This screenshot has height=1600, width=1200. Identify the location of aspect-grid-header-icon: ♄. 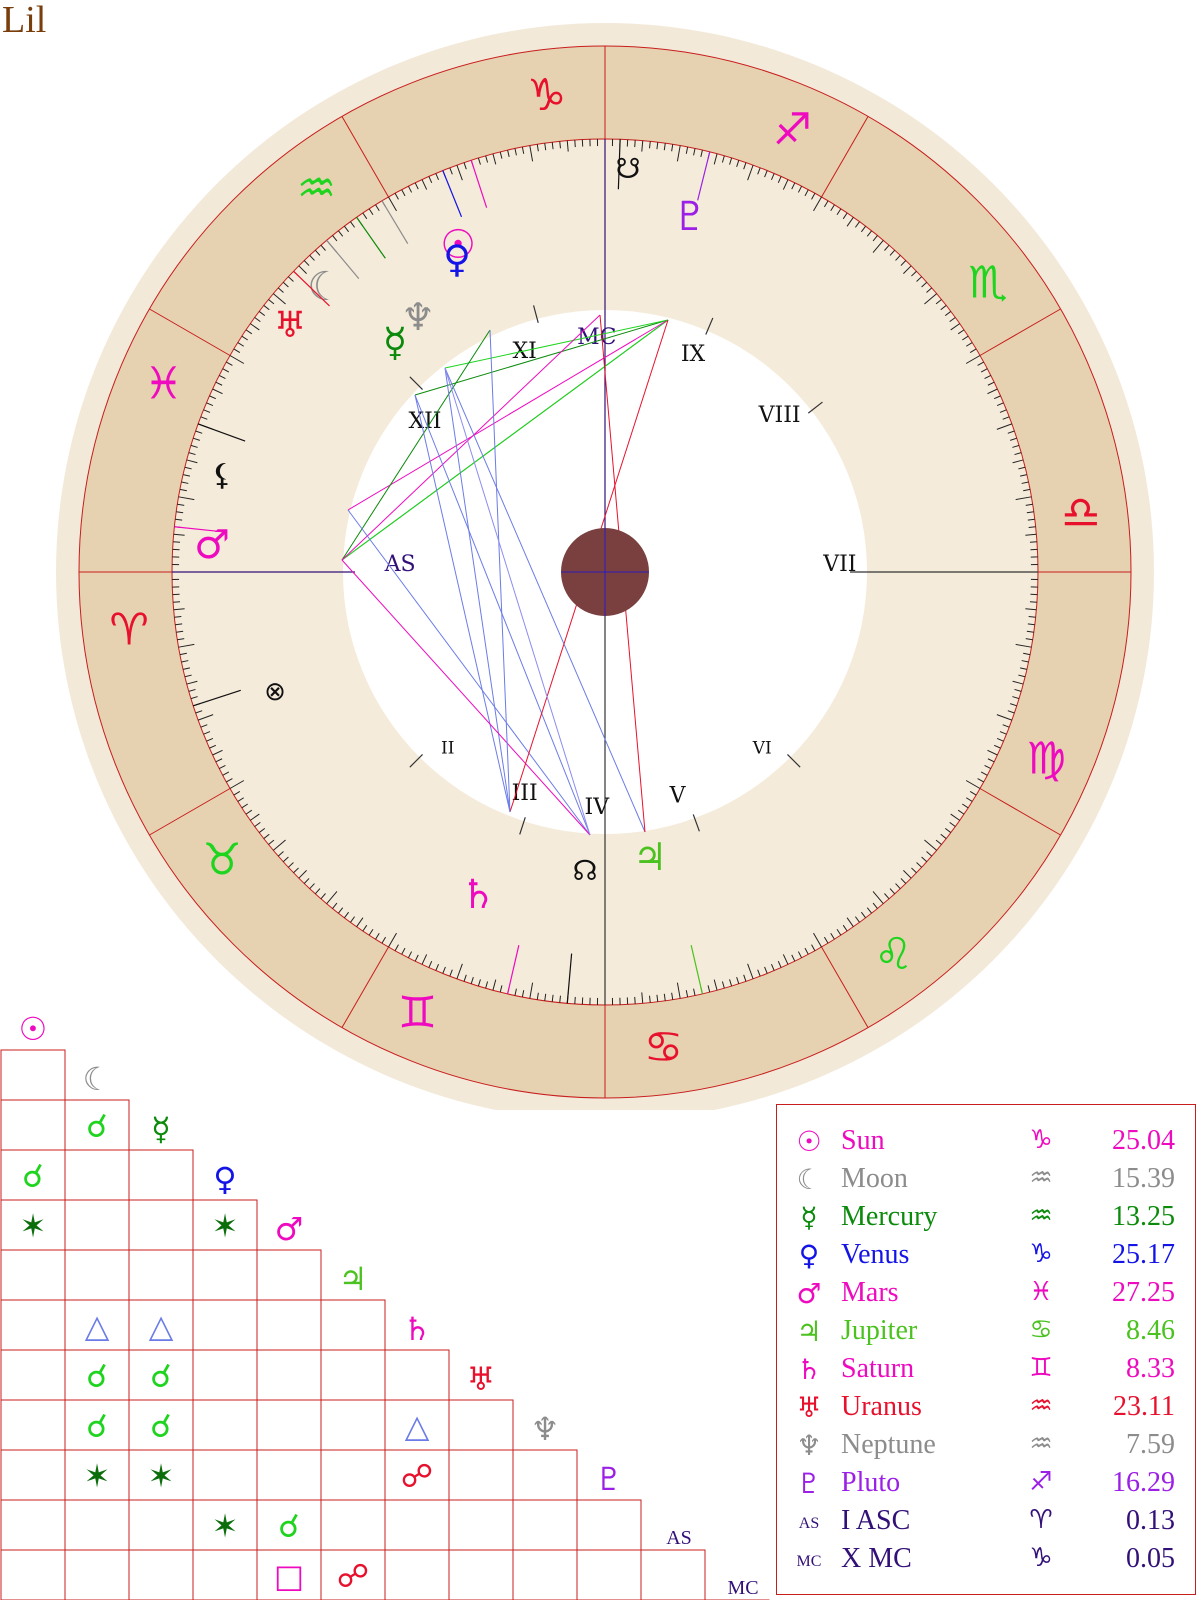
(417, 1329).